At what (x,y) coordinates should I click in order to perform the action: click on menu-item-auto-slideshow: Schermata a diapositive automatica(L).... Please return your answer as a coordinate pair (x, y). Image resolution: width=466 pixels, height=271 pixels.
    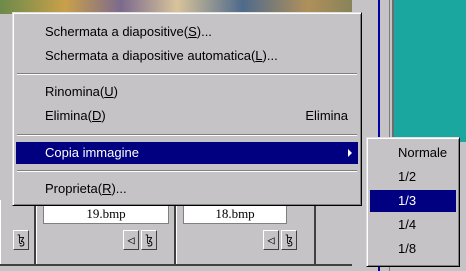
    Looking at the image, I should click on (187, 56).